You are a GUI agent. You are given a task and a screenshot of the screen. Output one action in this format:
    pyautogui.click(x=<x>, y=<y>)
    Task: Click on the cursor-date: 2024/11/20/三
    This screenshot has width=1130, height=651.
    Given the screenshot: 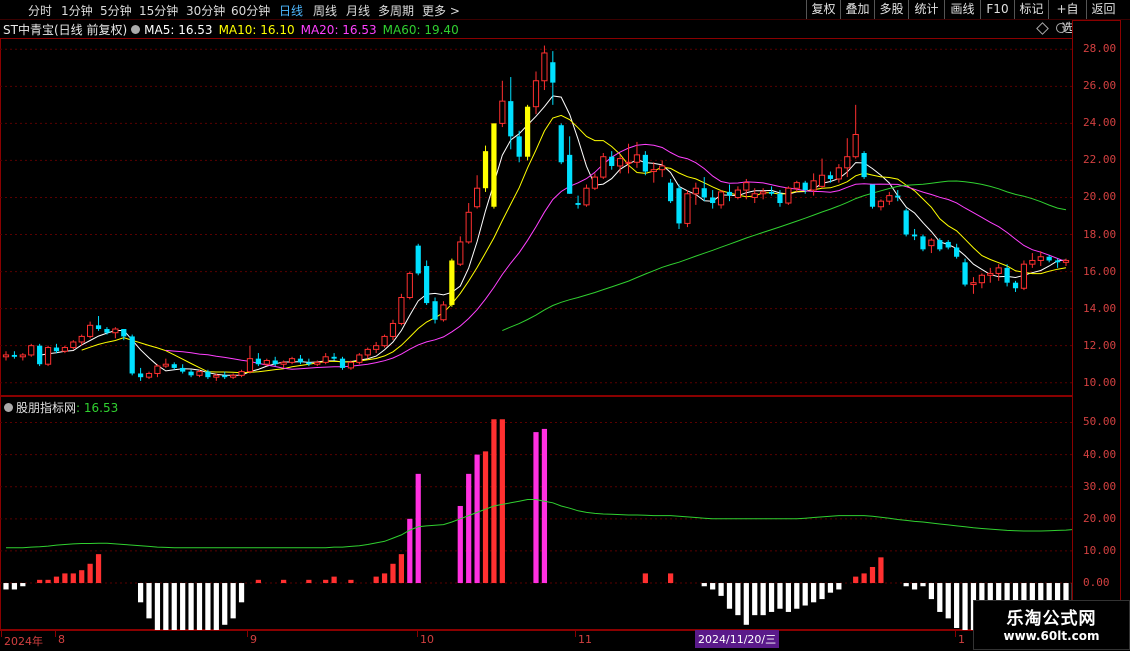 What is the action you would take?
    pyautogui.click(x=737, y=639)
    